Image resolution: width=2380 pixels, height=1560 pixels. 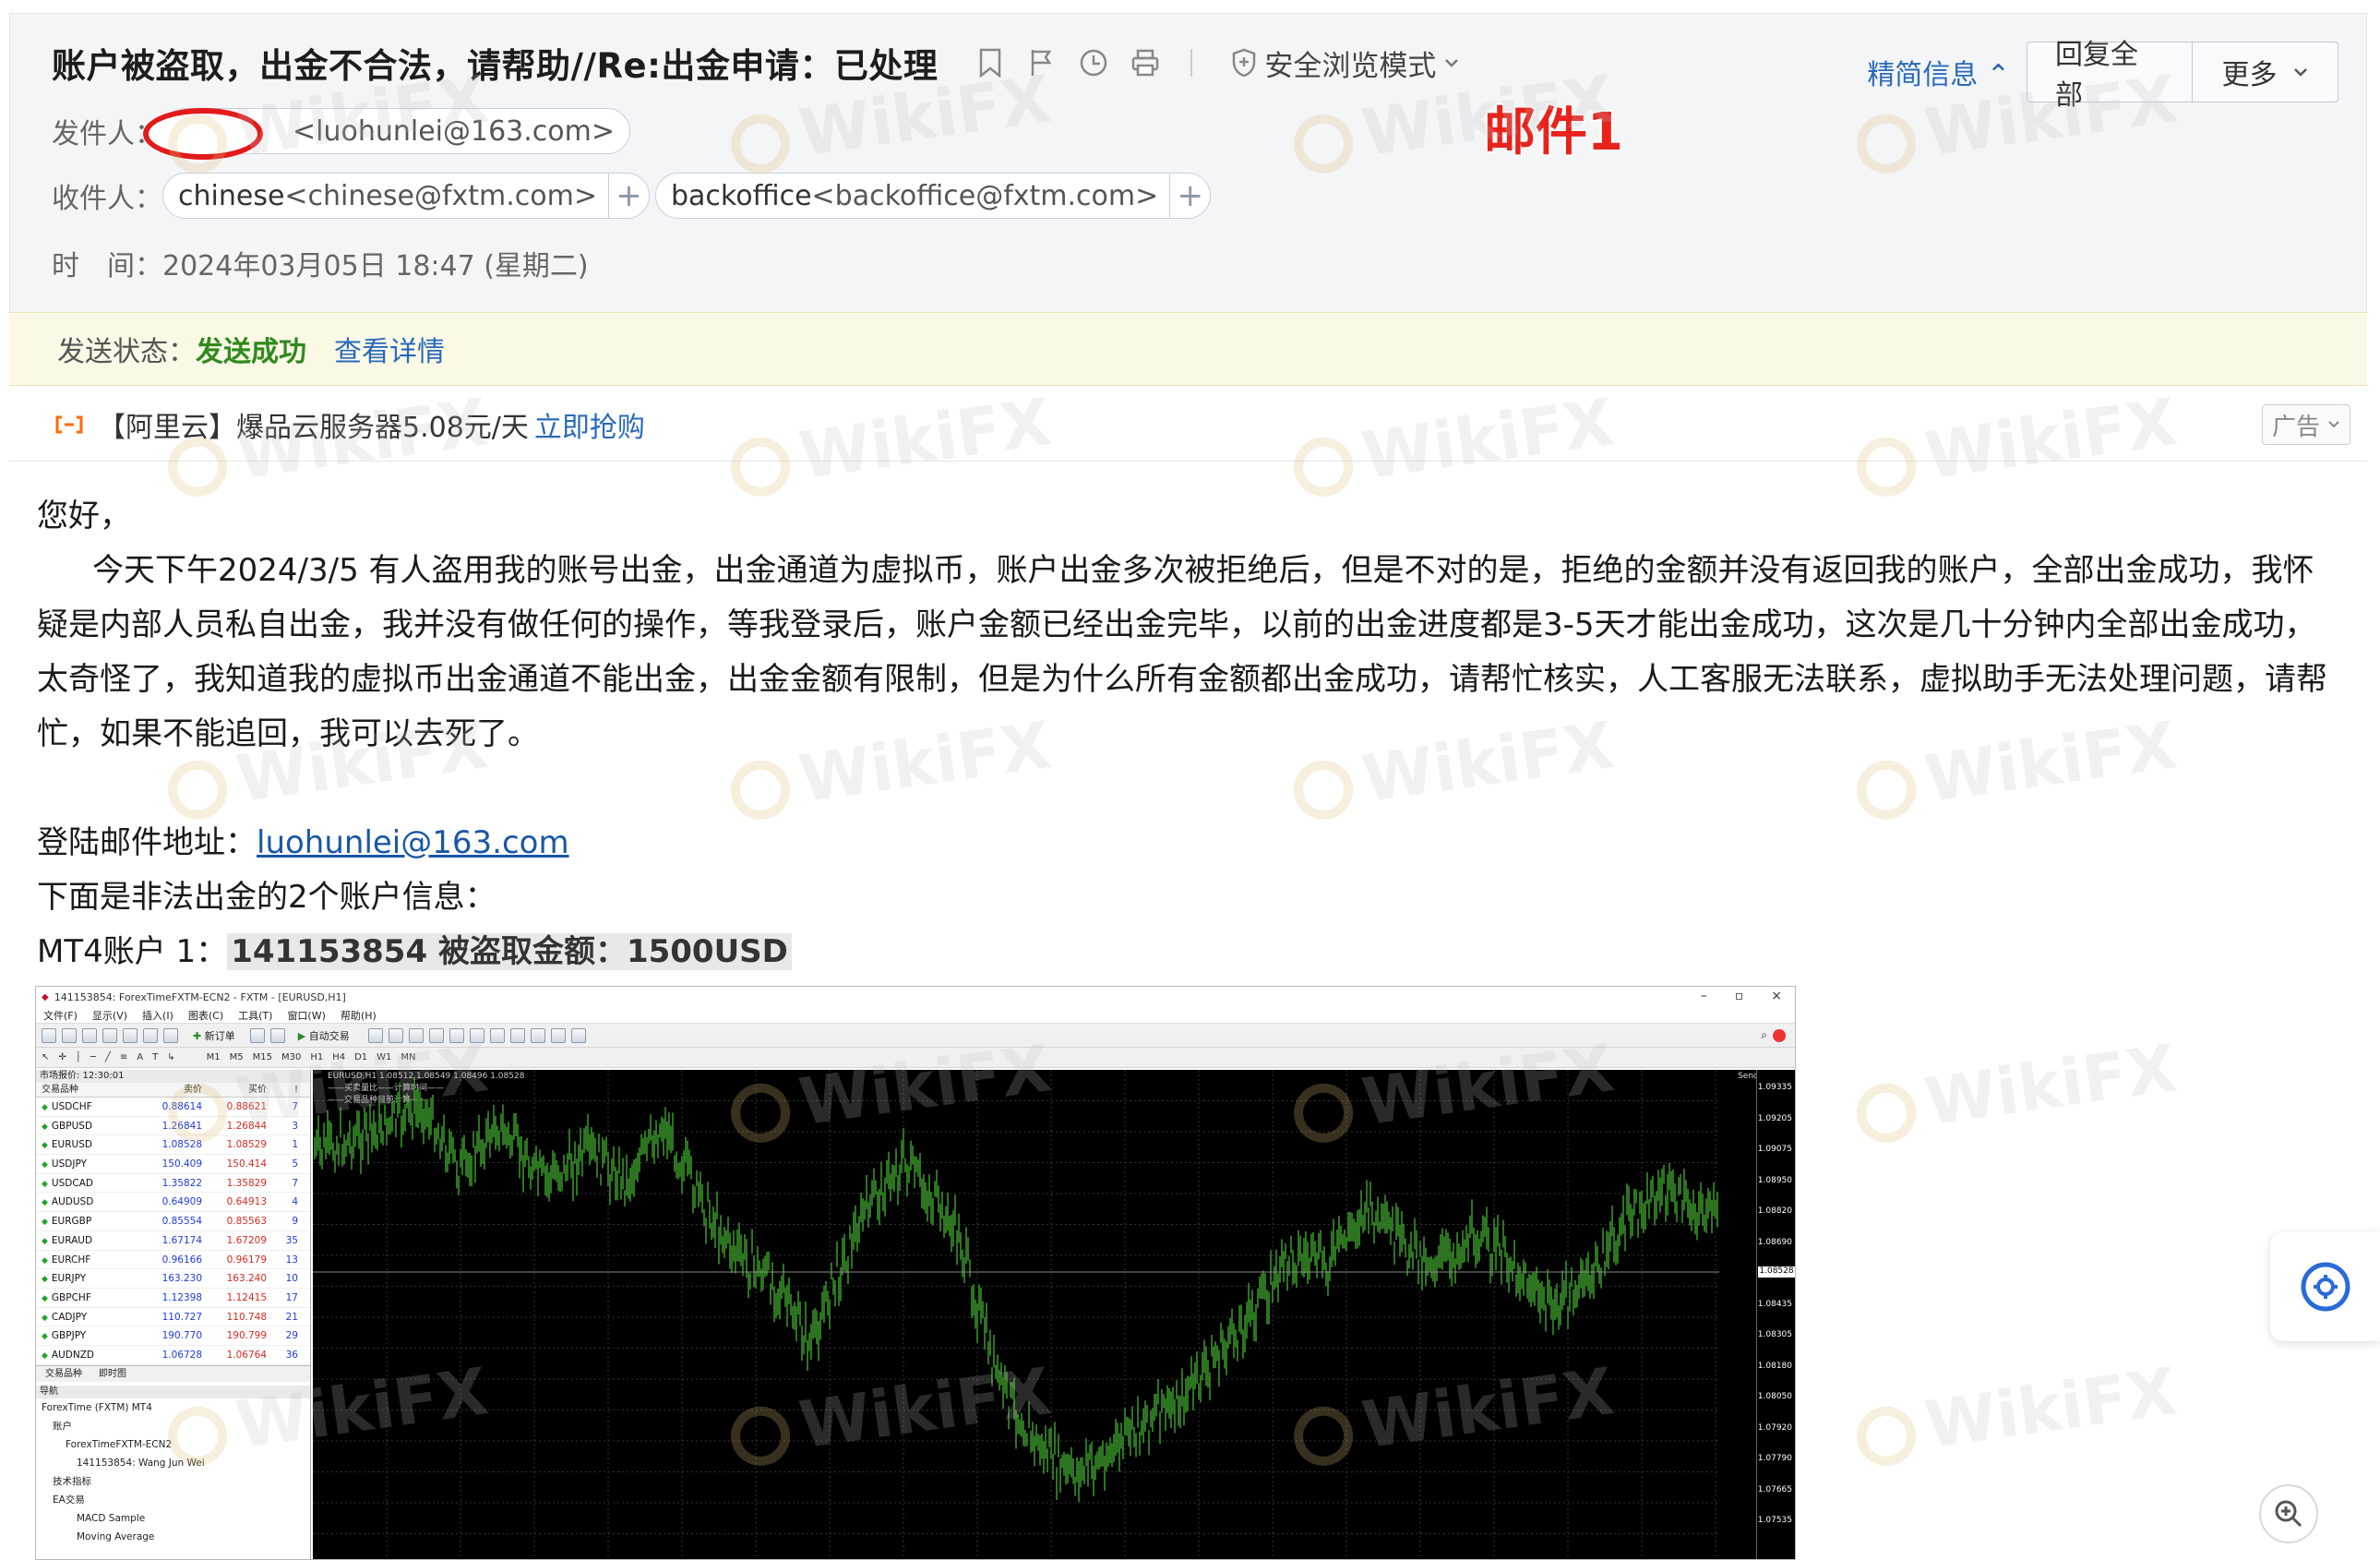 What do you see at coordinates (1093, 62) in the screenshot?
I see `clock-icon` at bounding box center [1093, 62].